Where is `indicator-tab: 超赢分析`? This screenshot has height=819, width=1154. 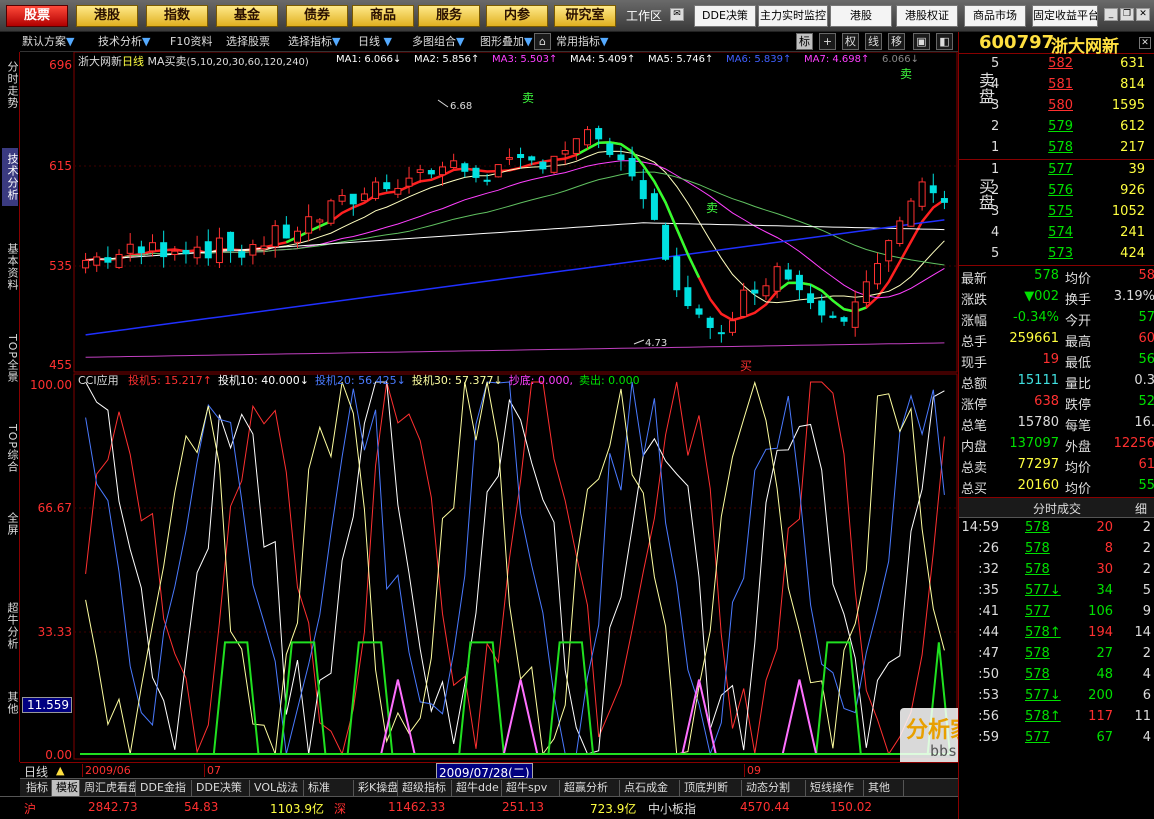
indicator-tab: 超赢分析 is located at coordinates (590, 788).